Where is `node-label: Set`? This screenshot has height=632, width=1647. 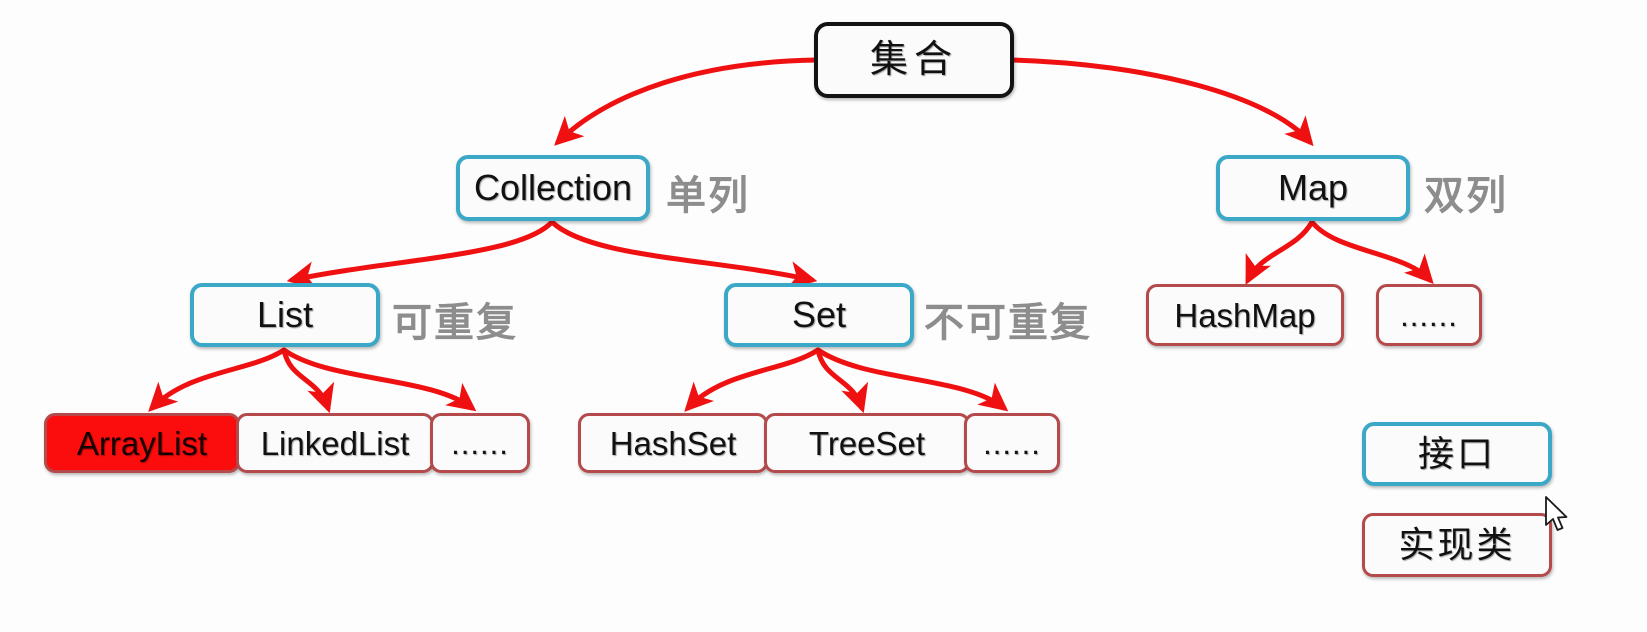 node-label: Set is located at coordinates (819, 314).